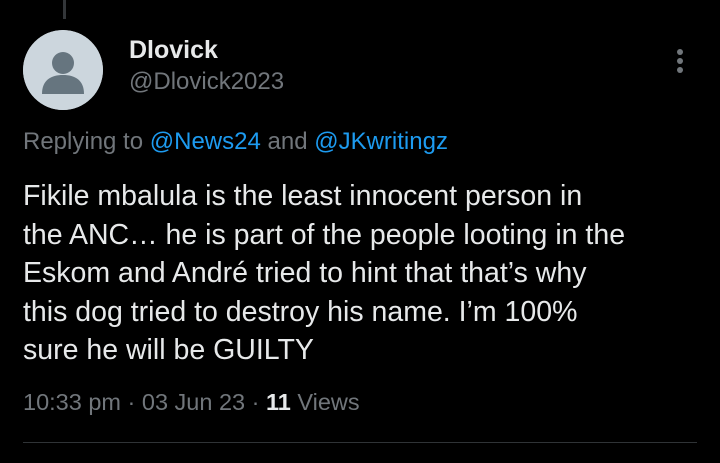  Describe the element at coordinates (205, 141) in the screenshot. I see `mention-link-news24: @News24` at that location.